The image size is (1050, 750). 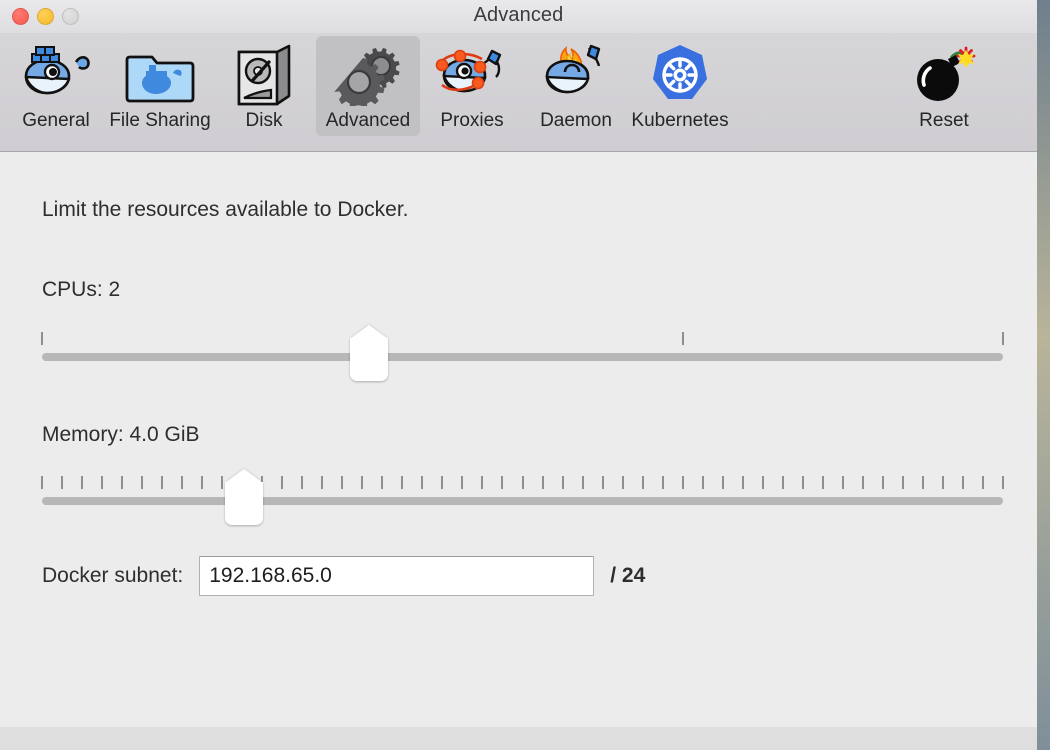 I want to click on window-title: Advanced, so click(x=518, y=15).